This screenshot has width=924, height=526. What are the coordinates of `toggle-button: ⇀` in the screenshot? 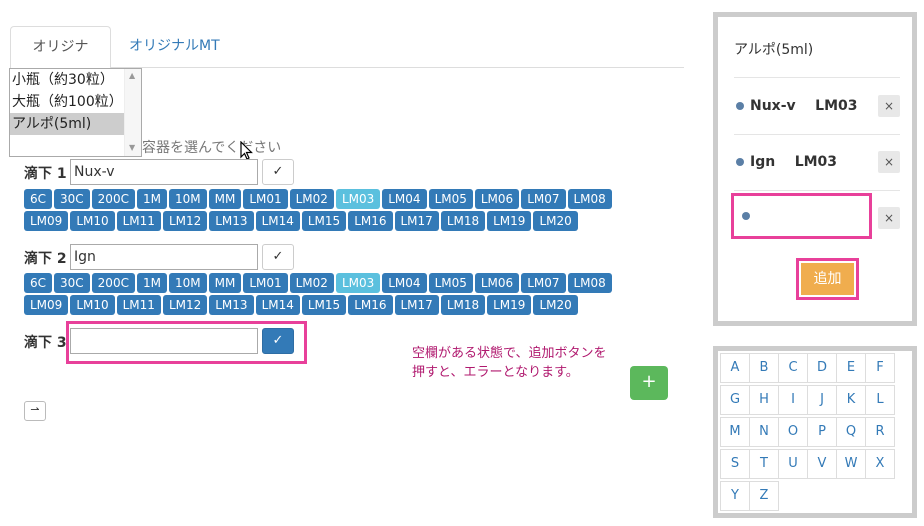 It's located at (35, 411).